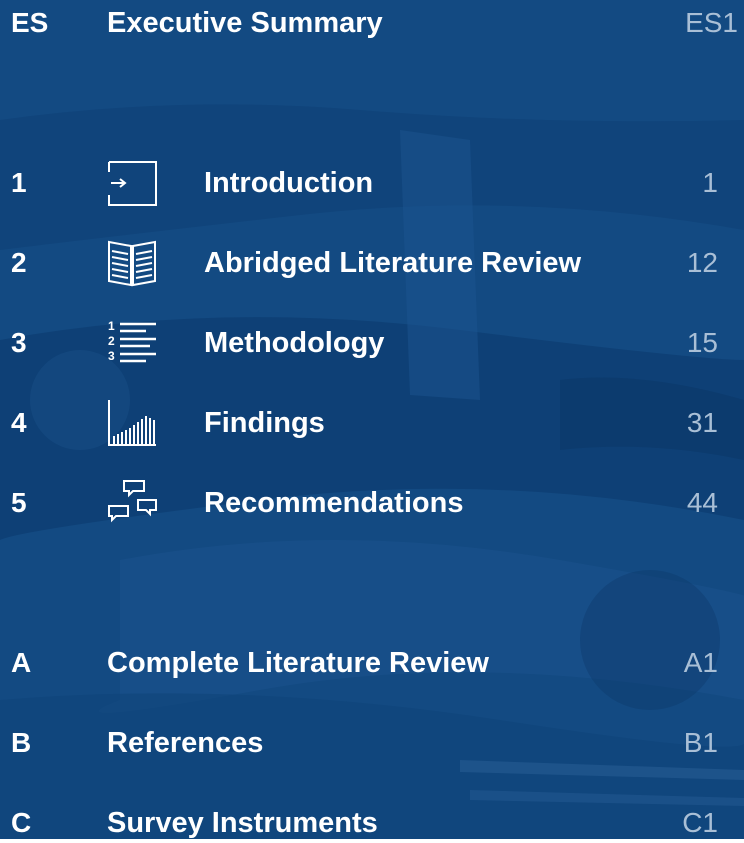  What do you see at coordinates (700, 822) in the screenshot?
I see `toc-page-number: C1` at bounding box center [700, 822].